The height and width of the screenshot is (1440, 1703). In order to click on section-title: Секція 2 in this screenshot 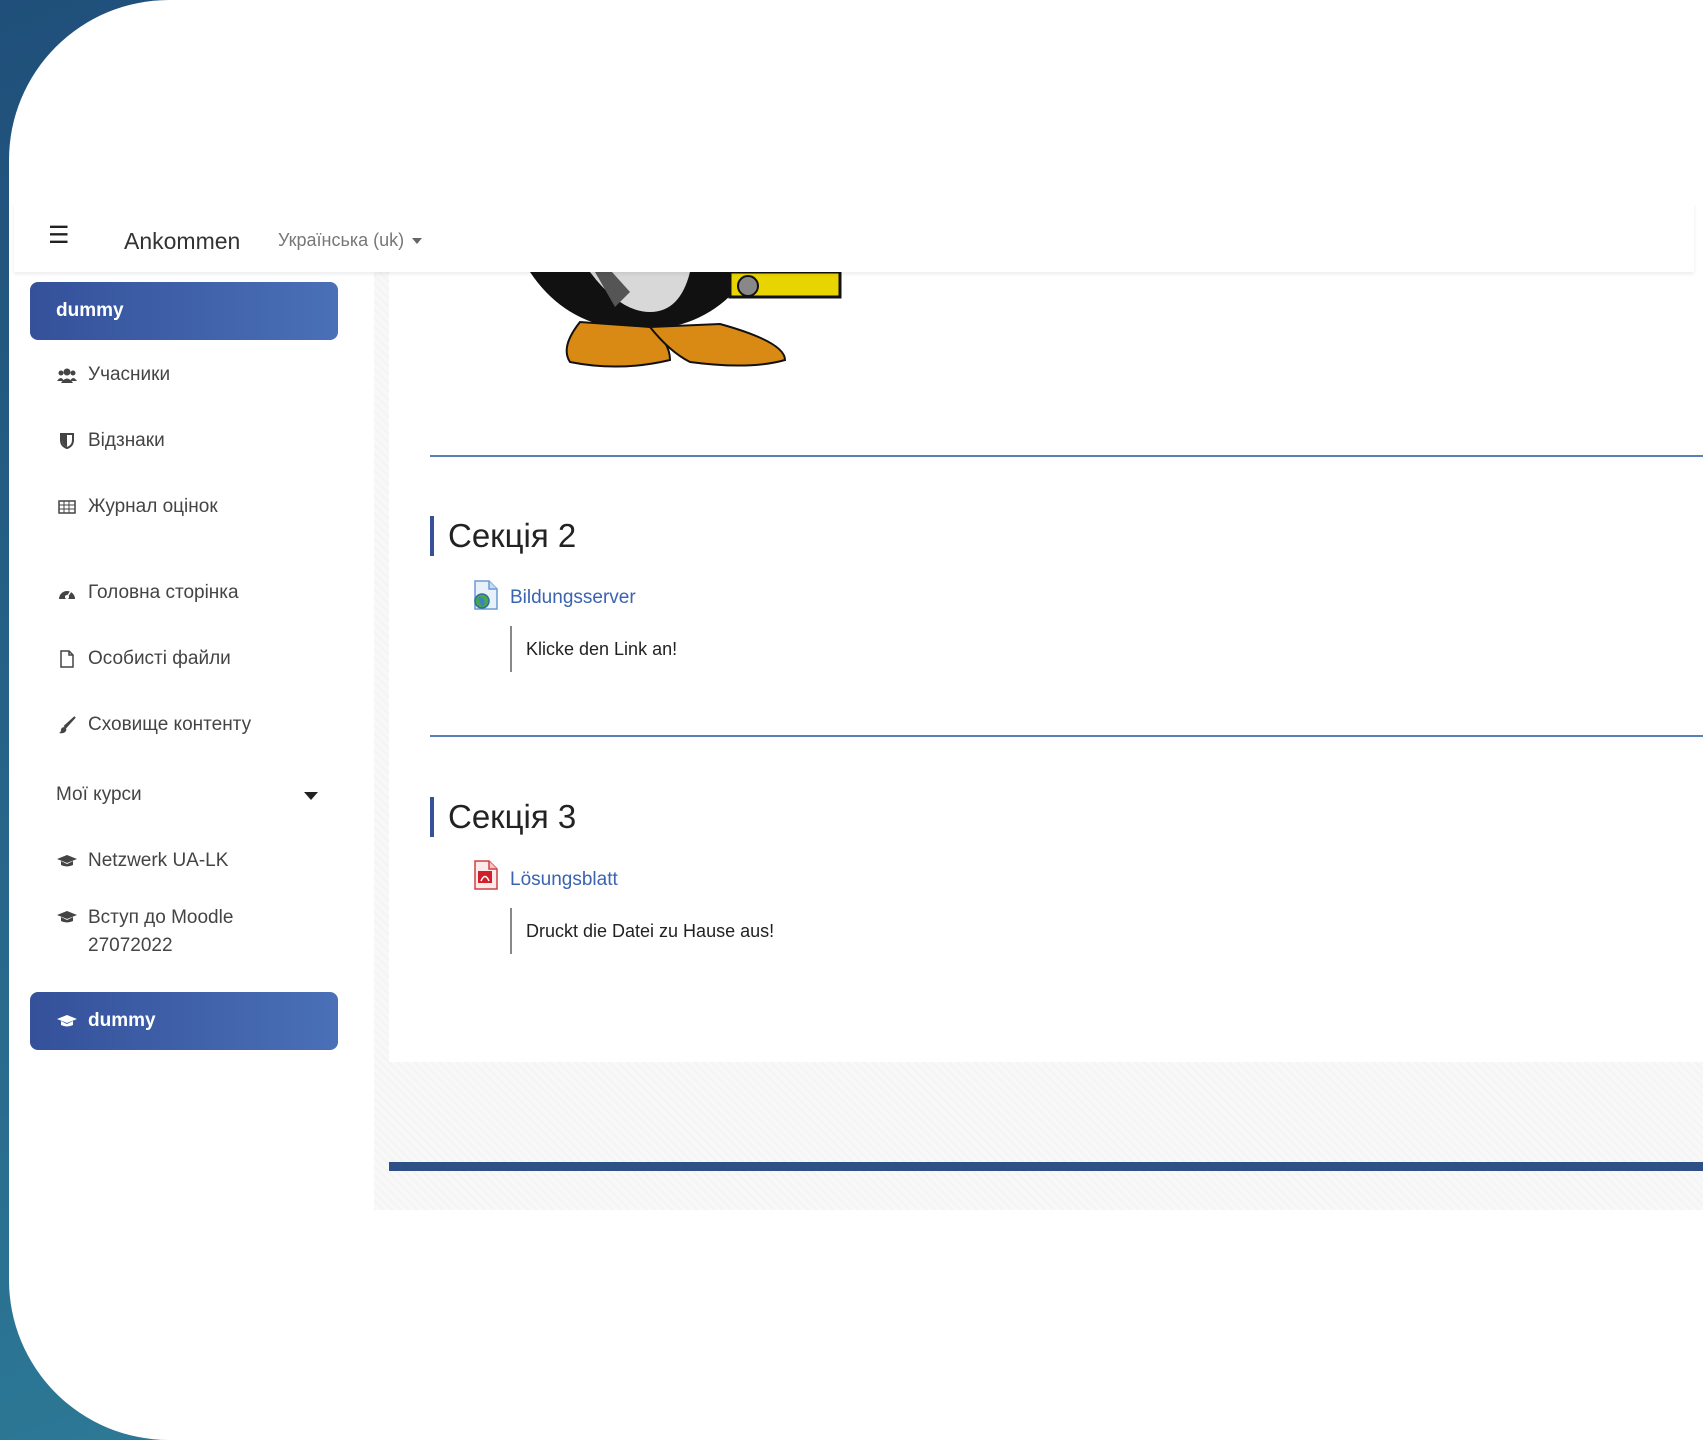, I will do `click(503, 536)`.